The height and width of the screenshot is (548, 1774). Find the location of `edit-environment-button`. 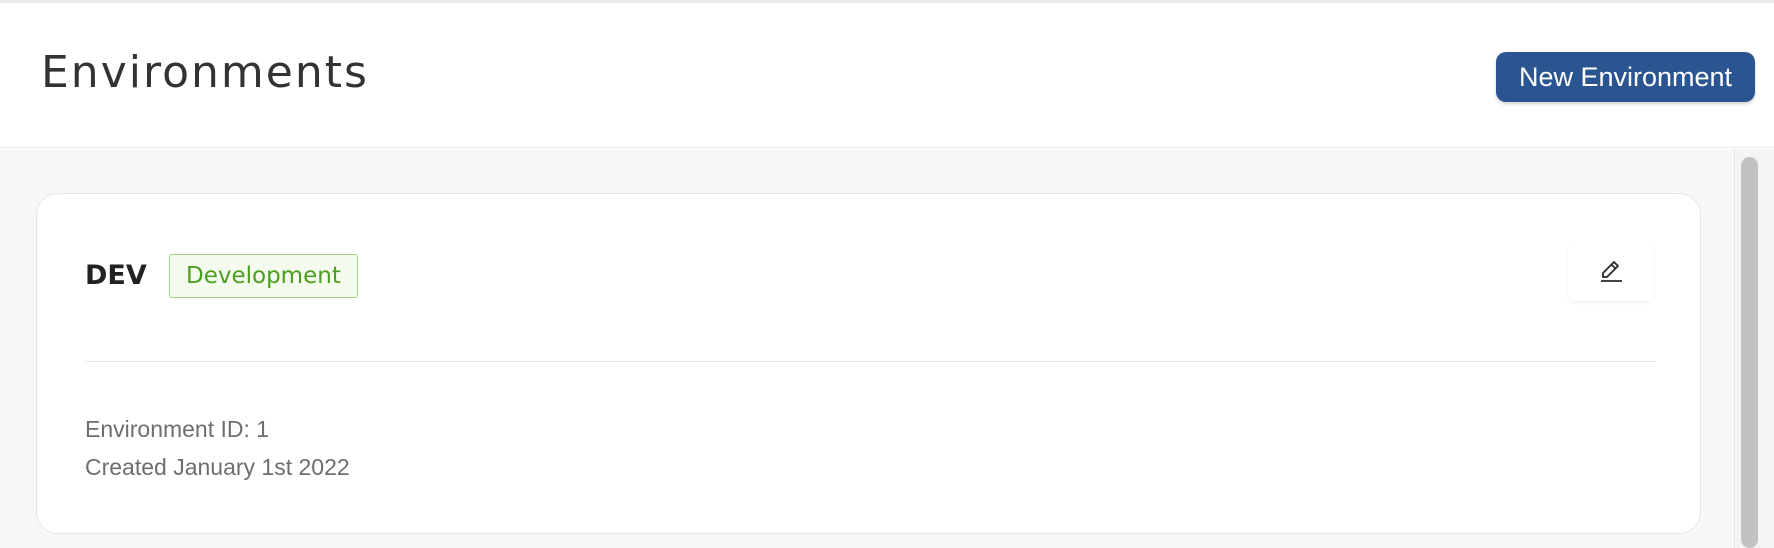

edit-environment-button is located at coordinates (1611, 271).